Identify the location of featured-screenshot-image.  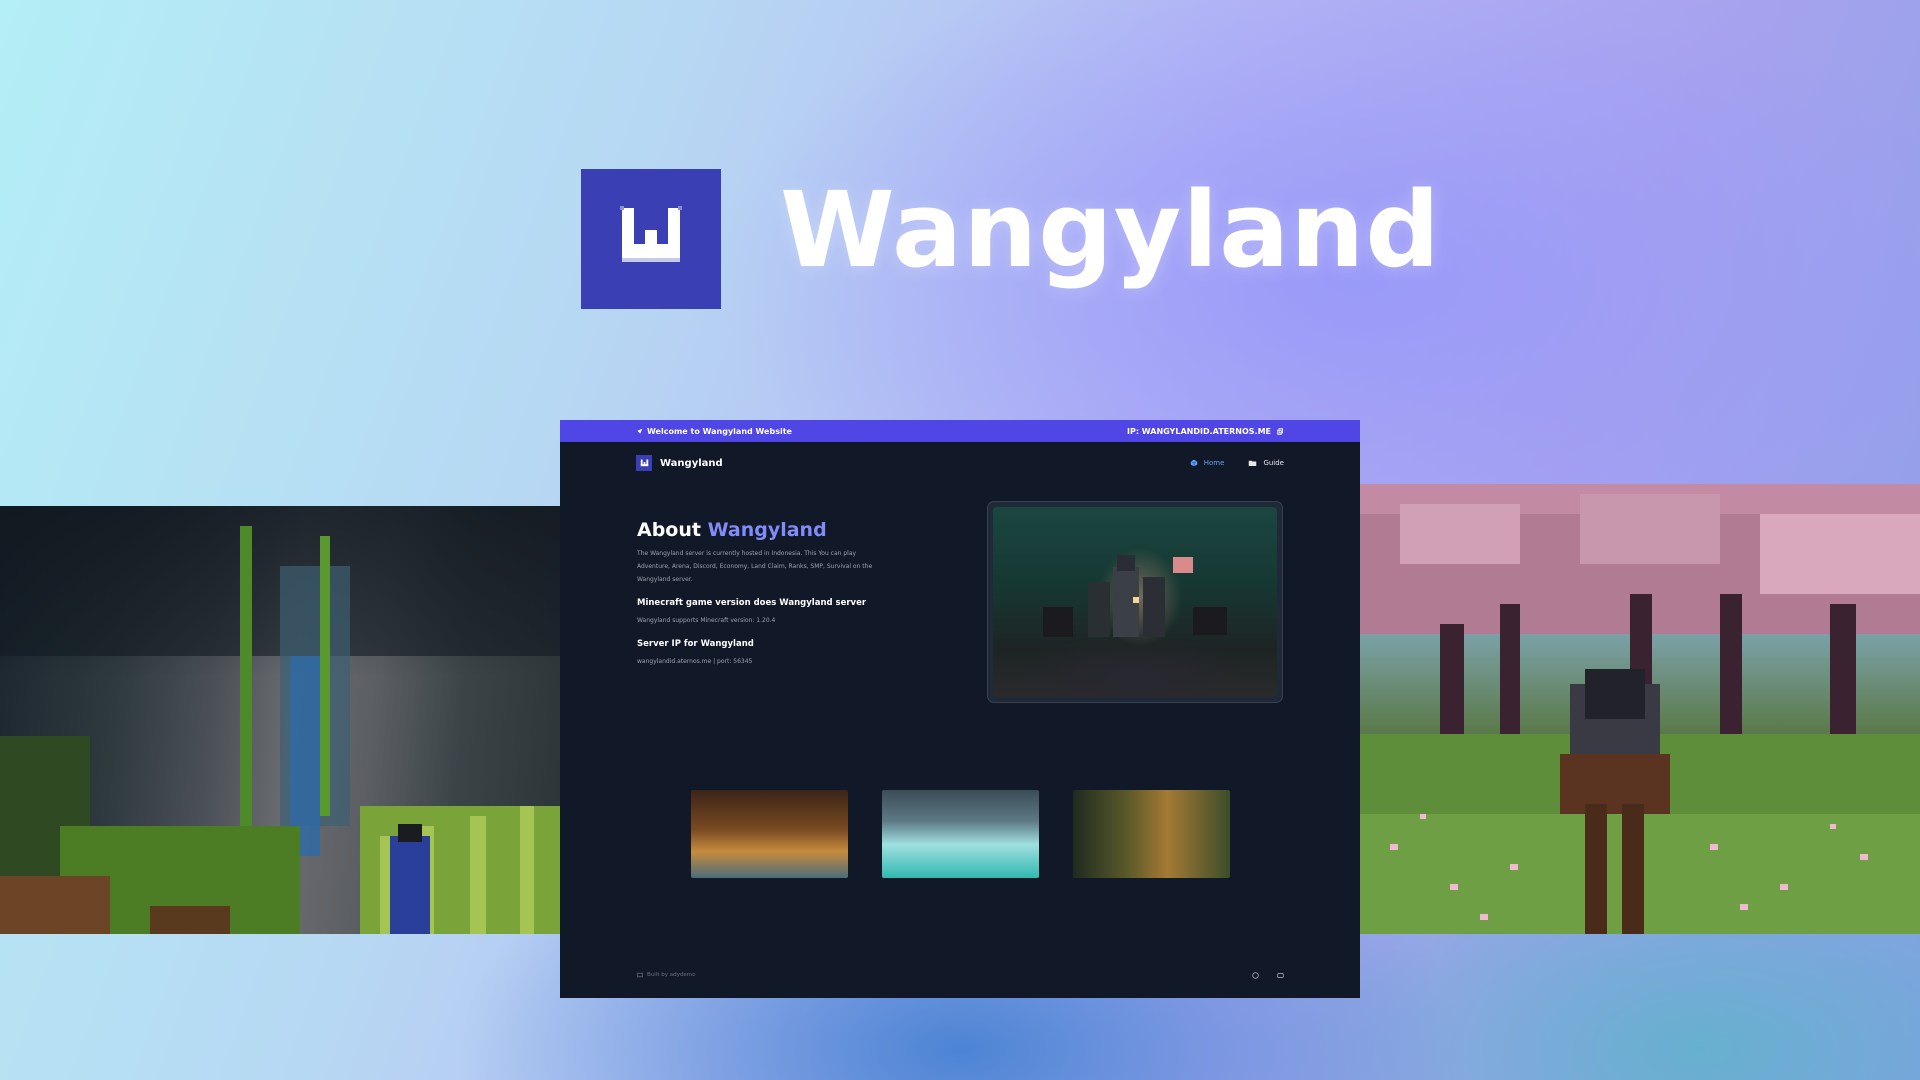
(1135, 602).